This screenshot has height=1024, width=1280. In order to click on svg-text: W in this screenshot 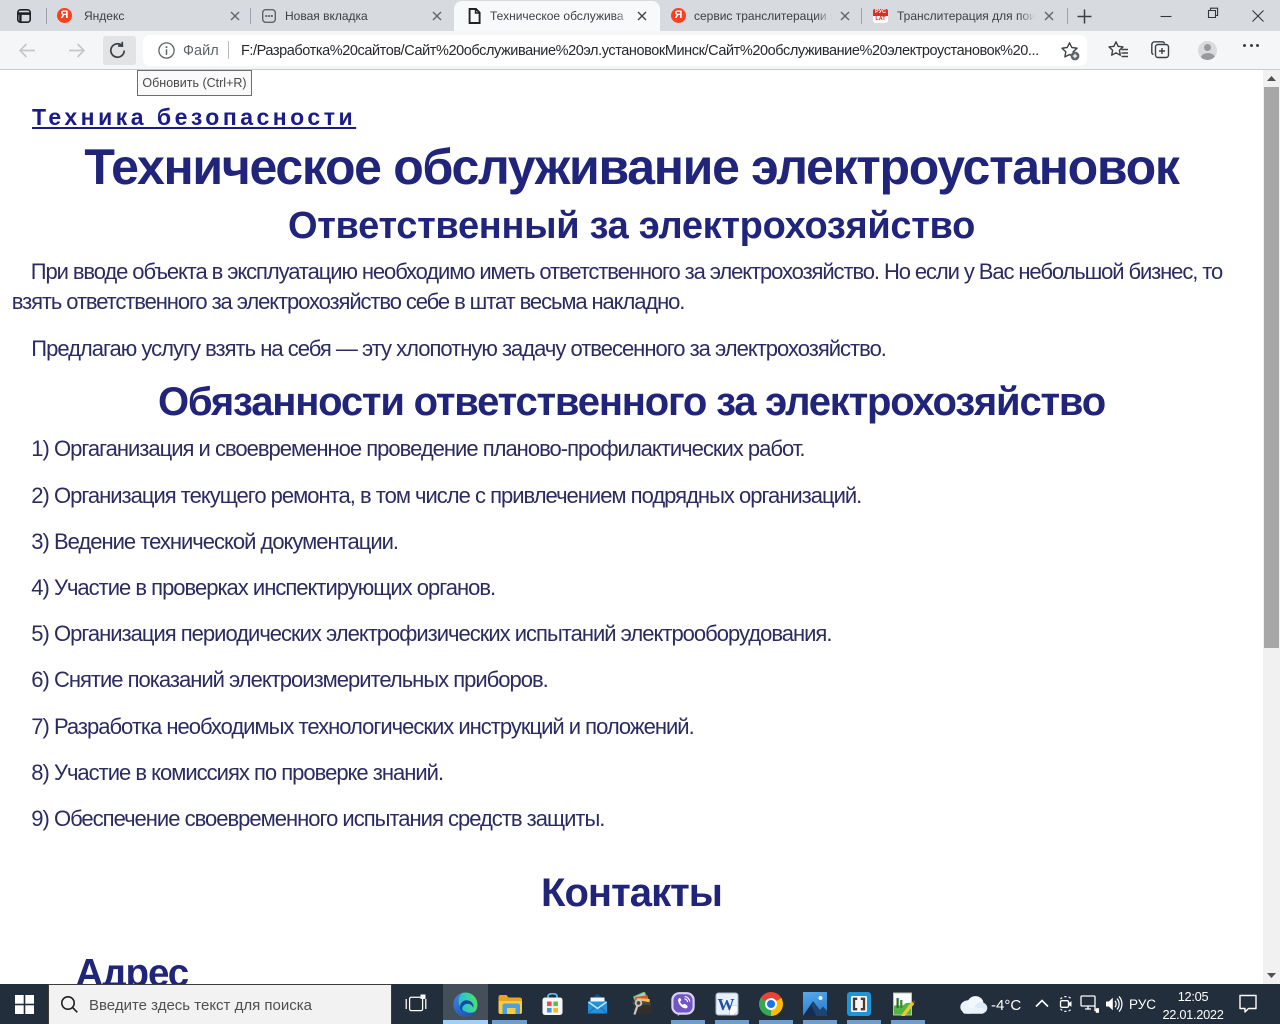, I will do `click(726, 1004)`.